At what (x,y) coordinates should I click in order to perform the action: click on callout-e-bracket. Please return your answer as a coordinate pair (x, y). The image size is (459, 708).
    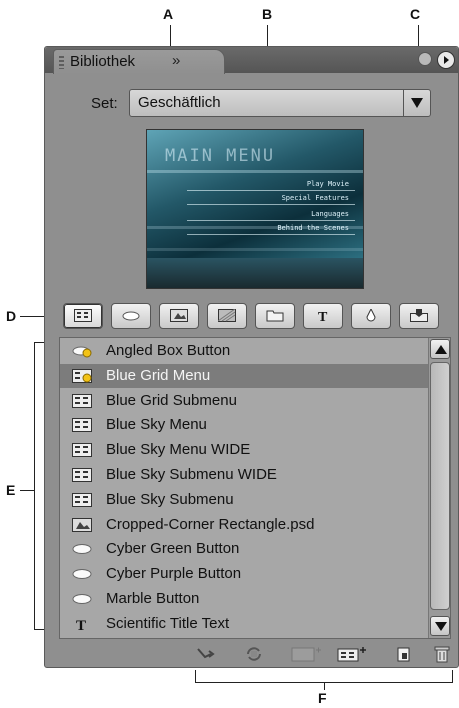
    Looking at the image, I should click on (34, 486).